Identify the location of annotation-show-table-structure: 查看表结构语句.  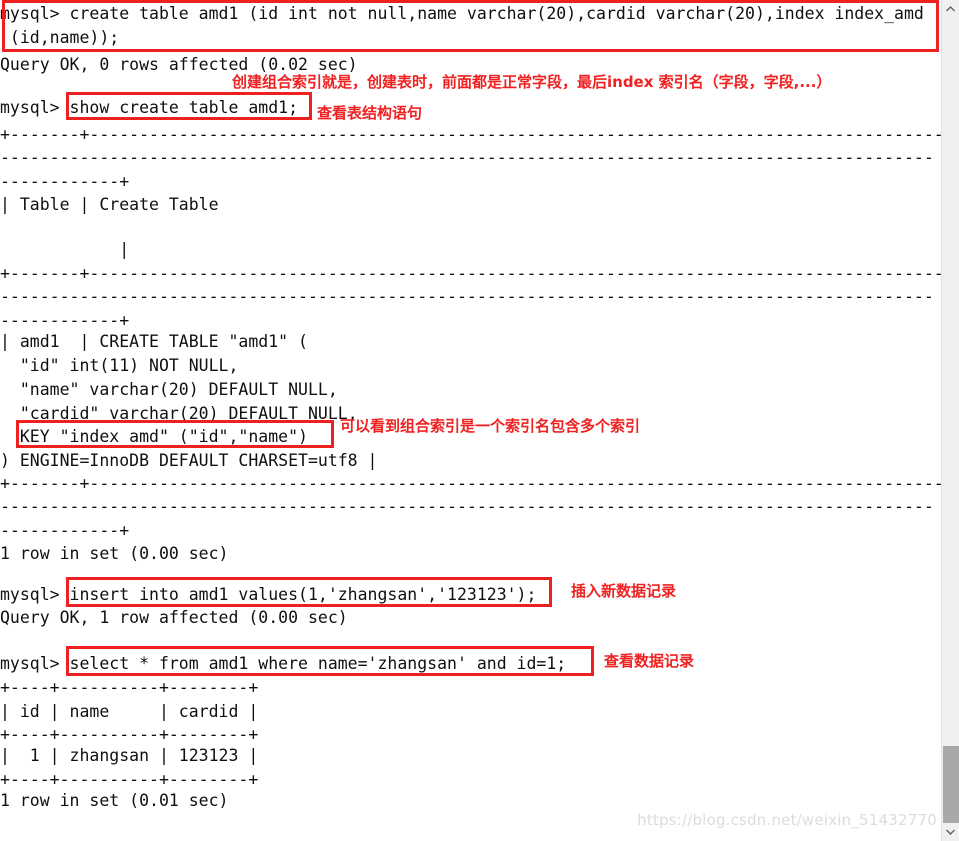
(370, 113).